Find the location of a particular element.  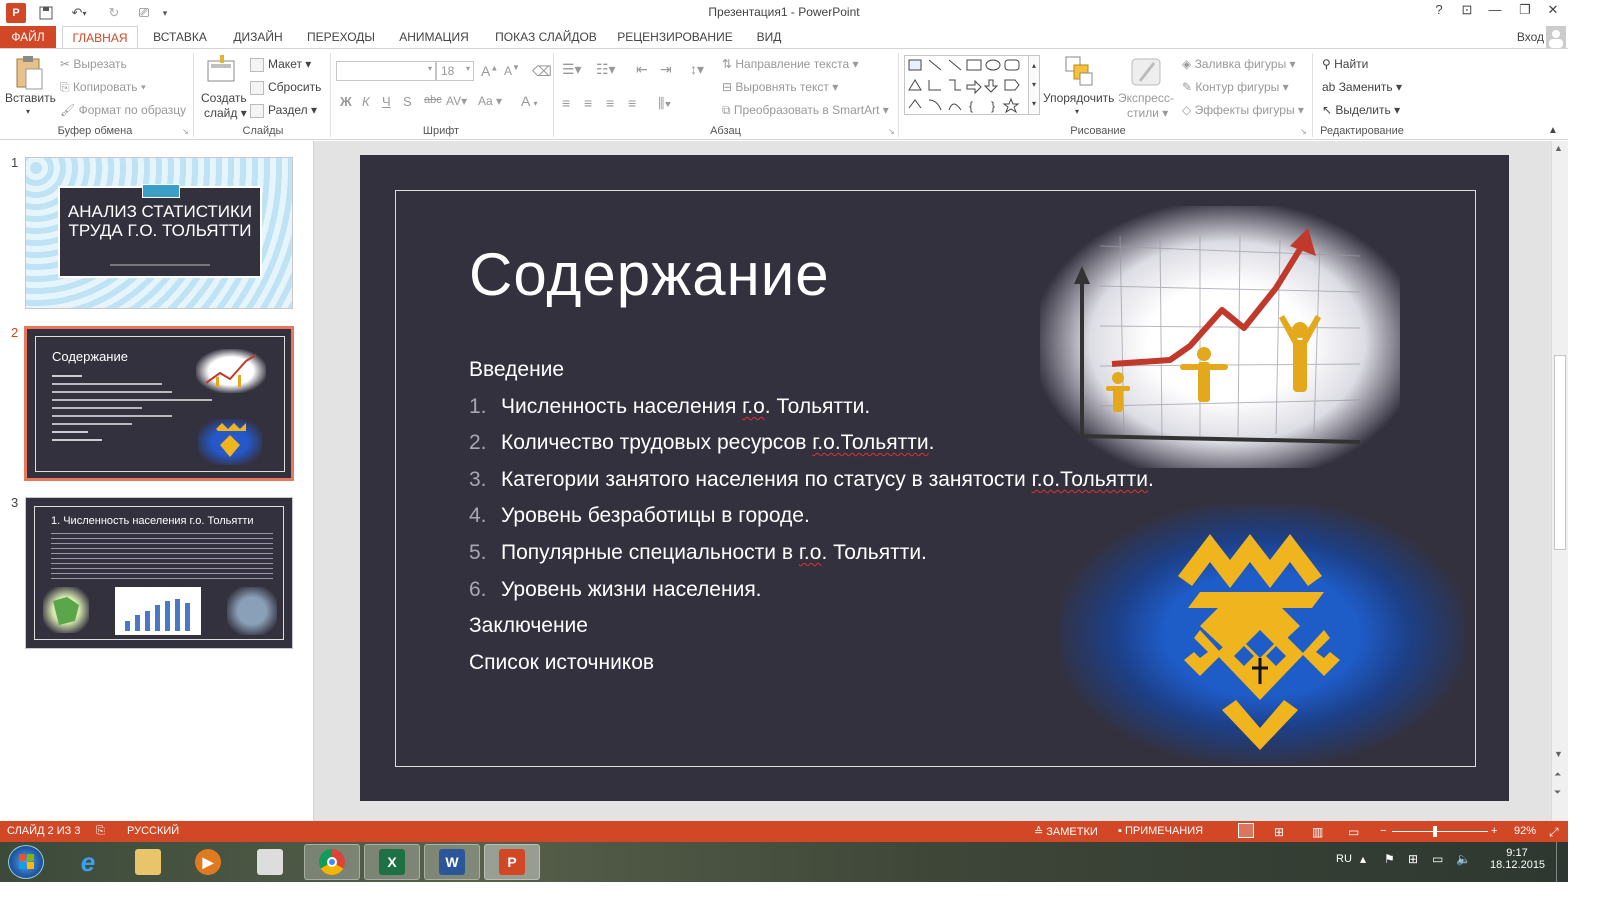

slide-counter: СЛАЙД 2 ИЗ 3 is located at coordinates (43, 831).